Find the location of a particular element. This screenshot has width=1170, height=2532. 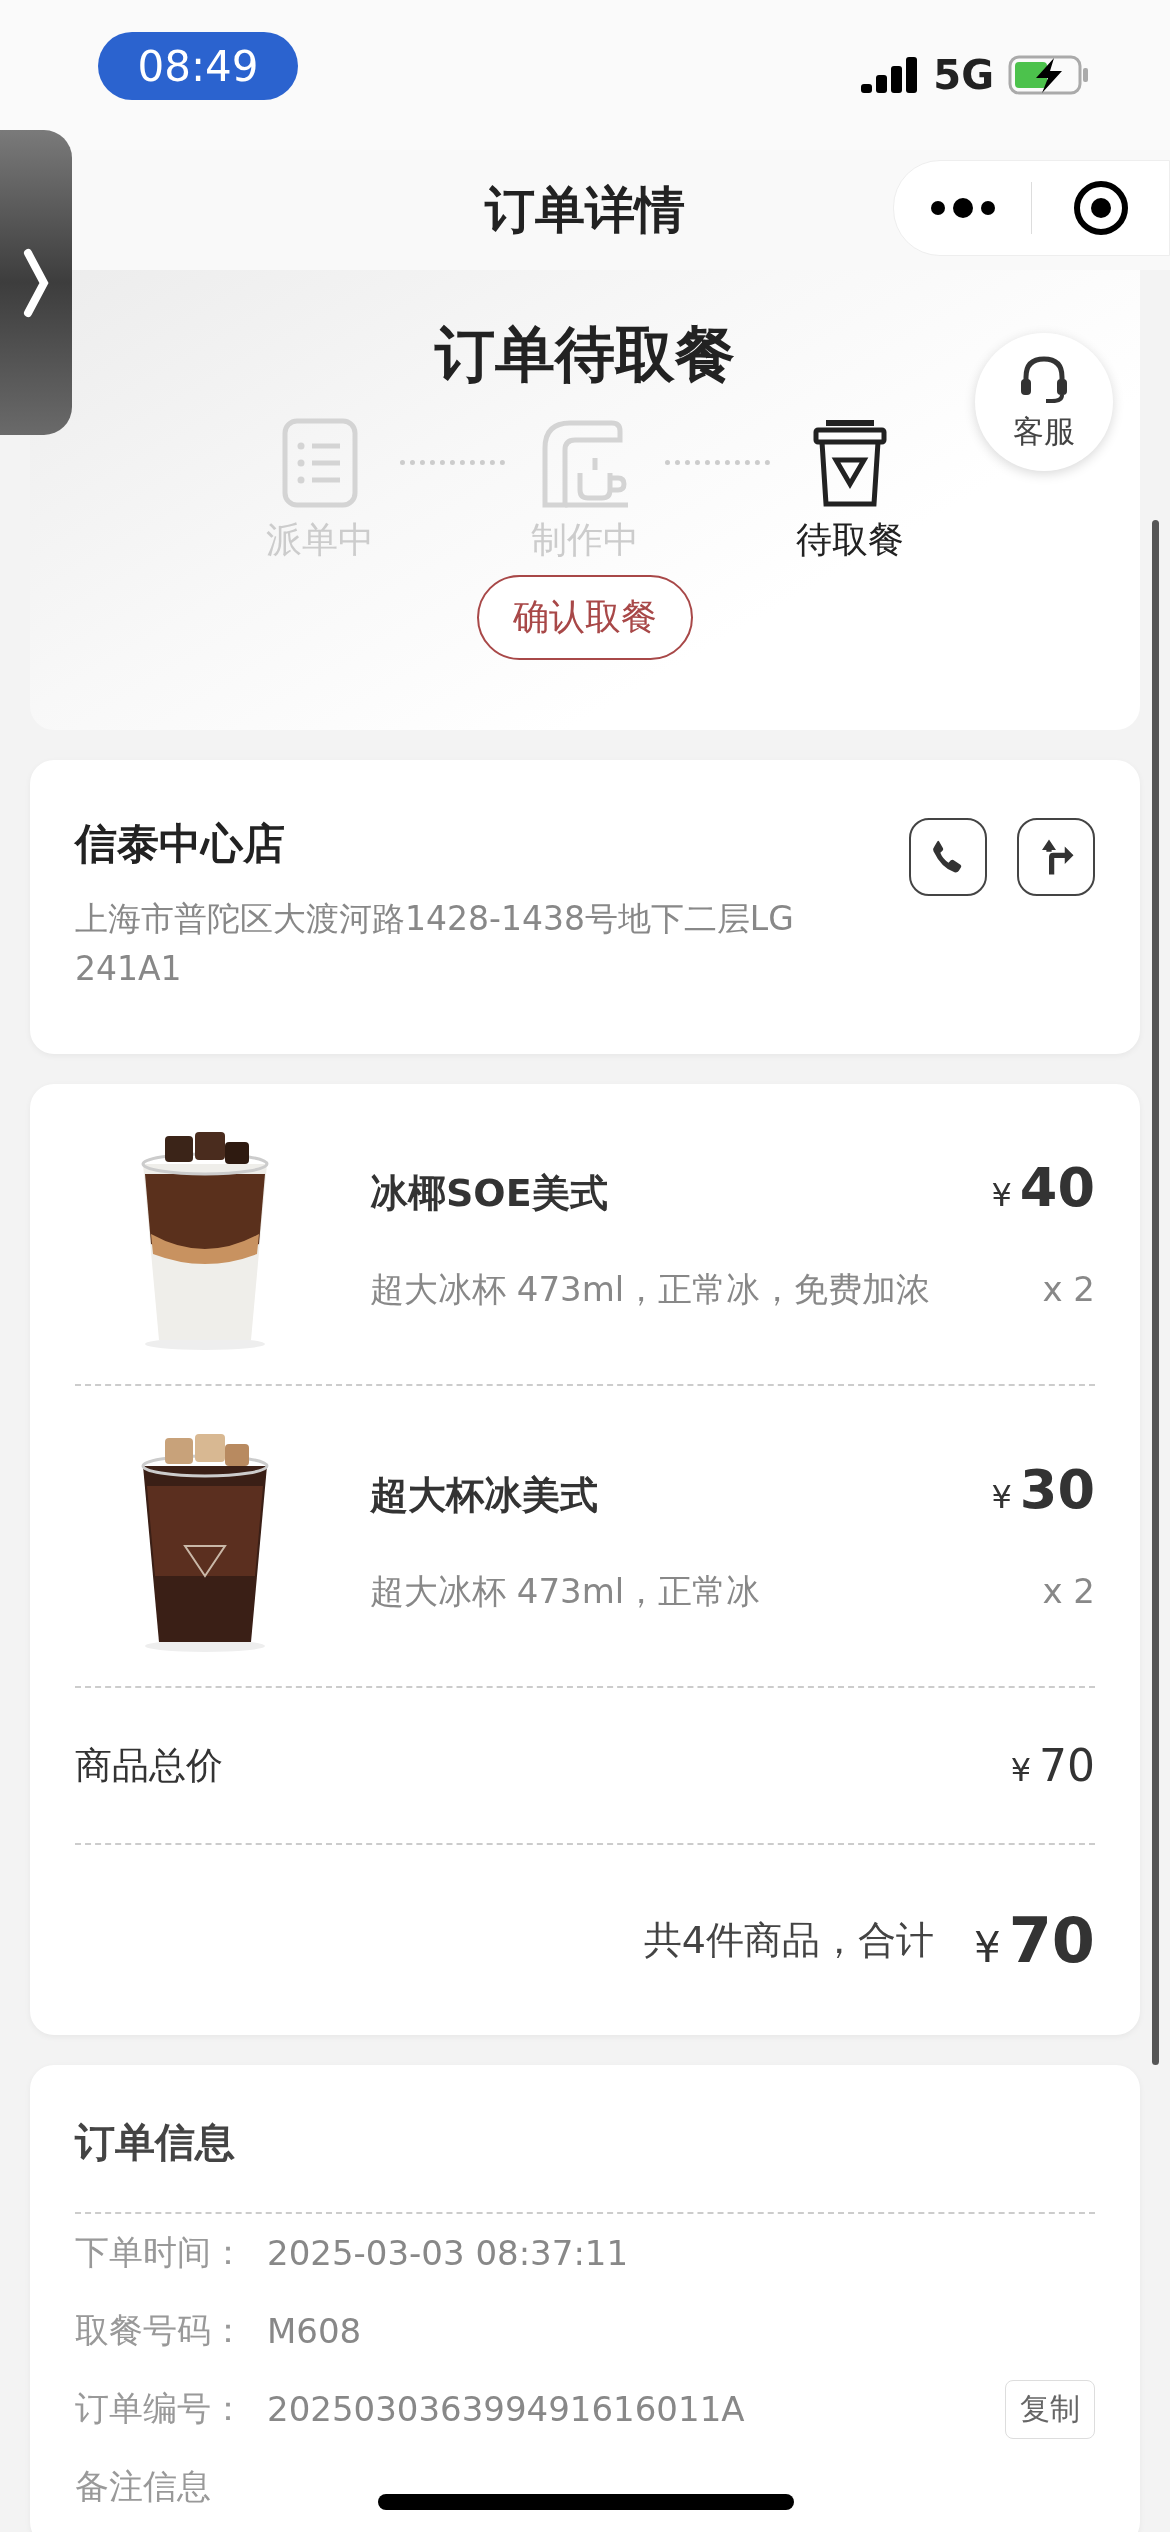

item-name: 冰椰SOE美式 is located at coordinates (489, 1193).